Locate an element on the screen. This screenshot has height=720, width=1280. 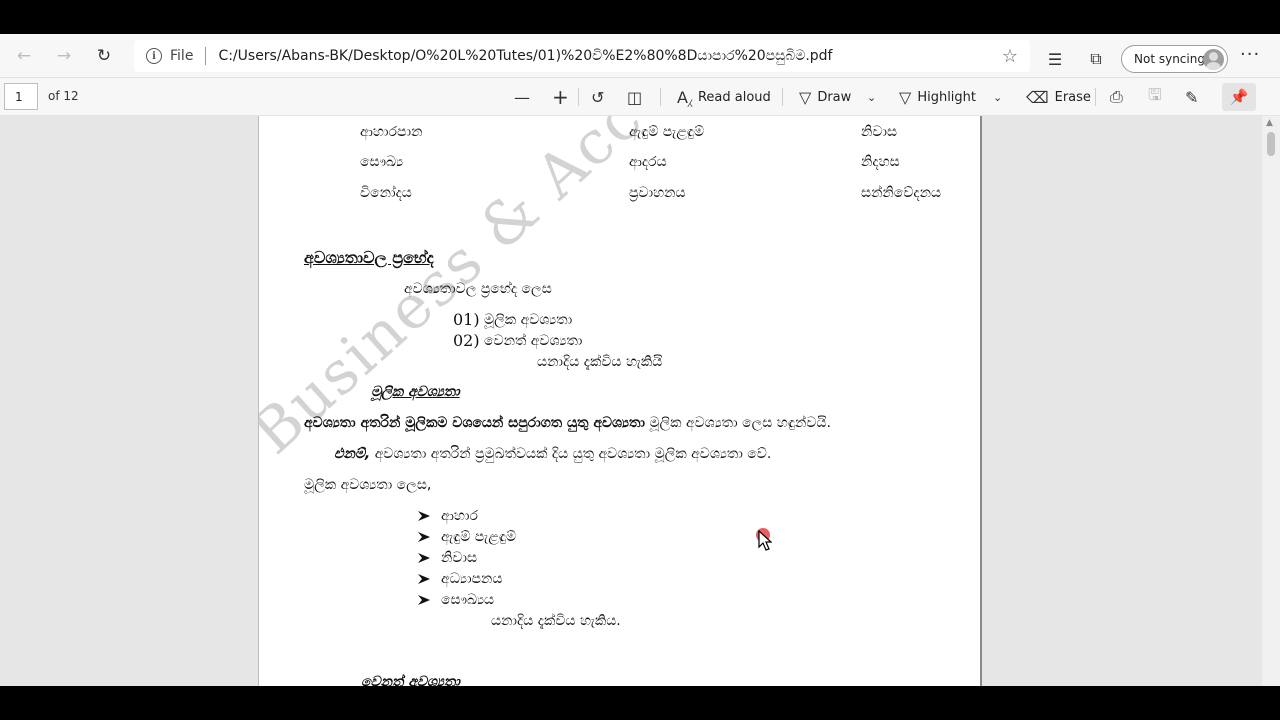
list-item: ඇඳුම් පැළඳුම් is located at coordinates (466, 537).